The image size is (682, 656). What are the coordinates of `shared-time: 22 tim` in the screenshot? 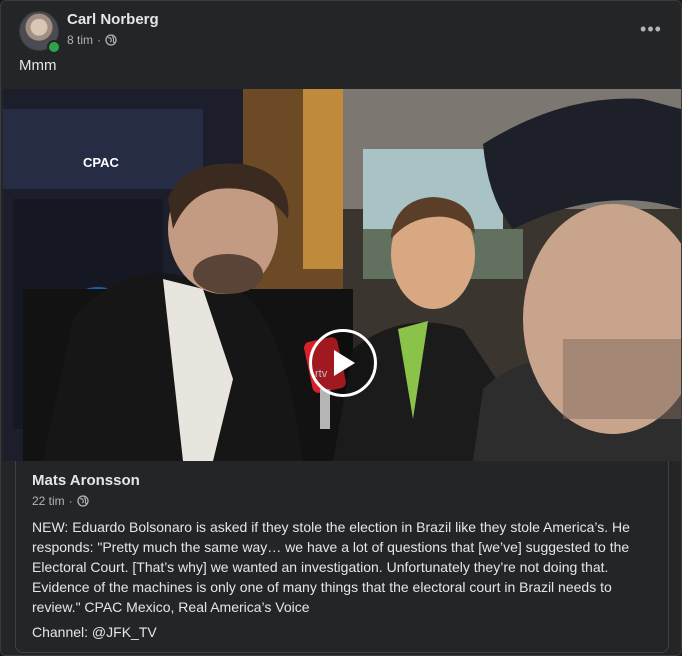 It's located at (48, 501).